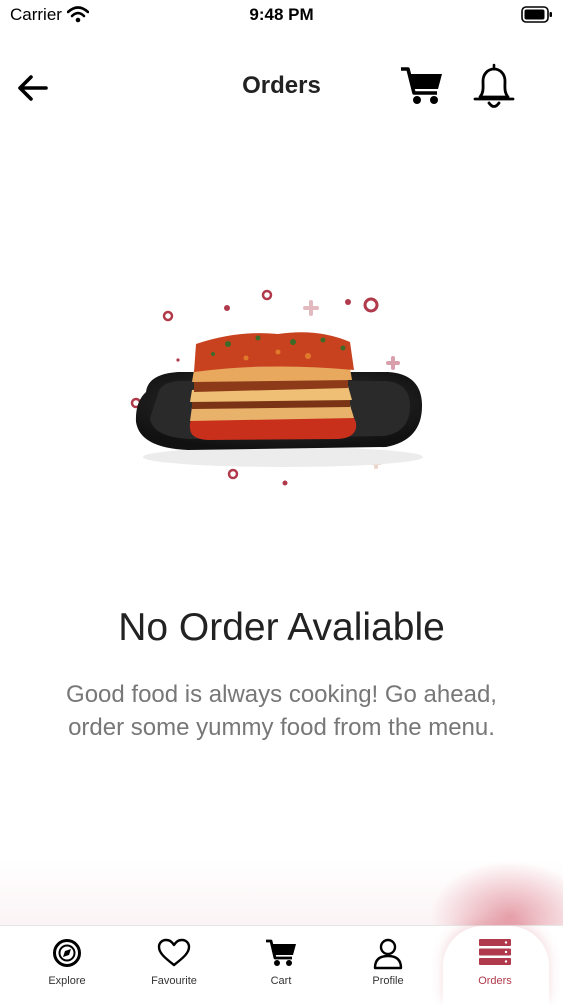 Image resolution: width=563 pixels, height=1004 pixels. I want to click on nav-favourite: Favourite, so click(174, 963).